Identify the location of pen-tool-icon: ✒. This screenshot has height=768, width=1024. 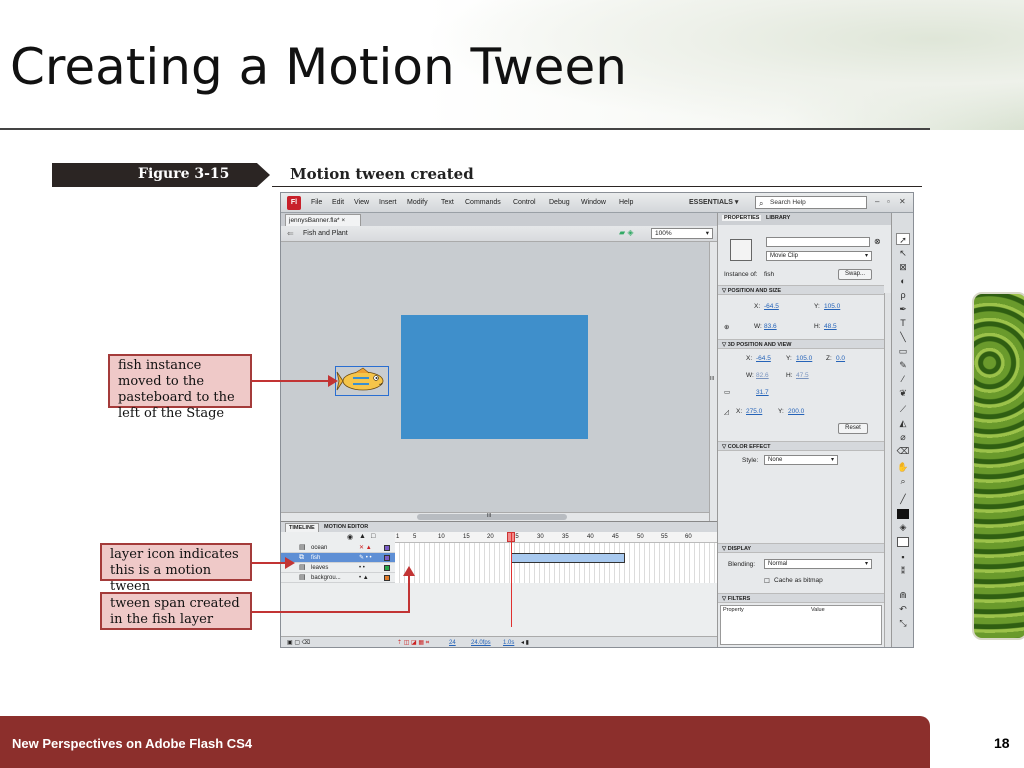
(903, 309).